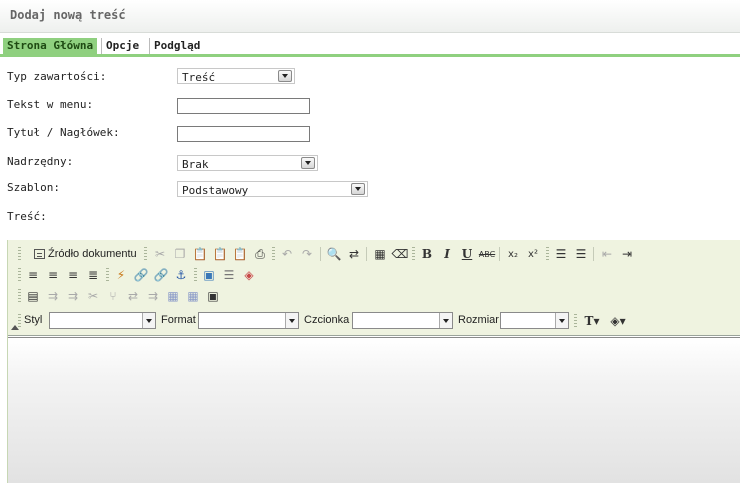  Describe the element at coordinates (195, 164) in the screenshot. I see `parent-value: Brak` at that location.